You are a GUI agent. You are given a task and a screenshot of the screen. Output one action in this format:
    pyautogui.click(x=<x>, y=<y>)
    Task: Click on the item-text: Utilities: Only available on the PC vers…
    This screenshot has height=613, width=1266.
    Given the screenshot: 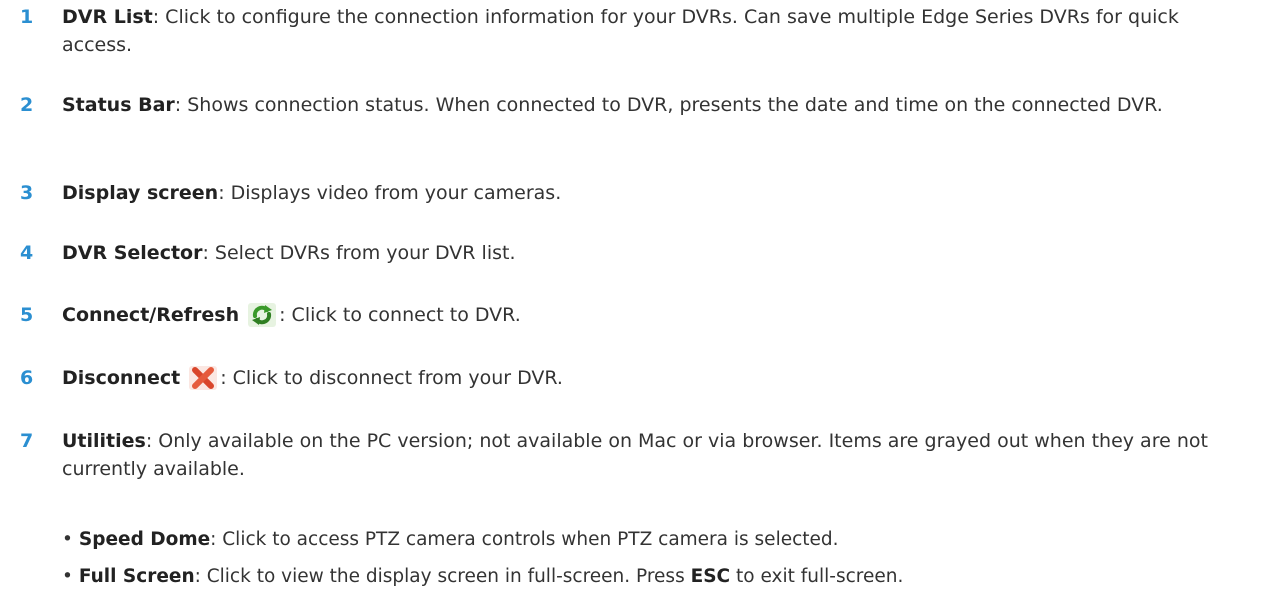 What is the action you would take?
    pyautogui.click(x=646, y=455)
    